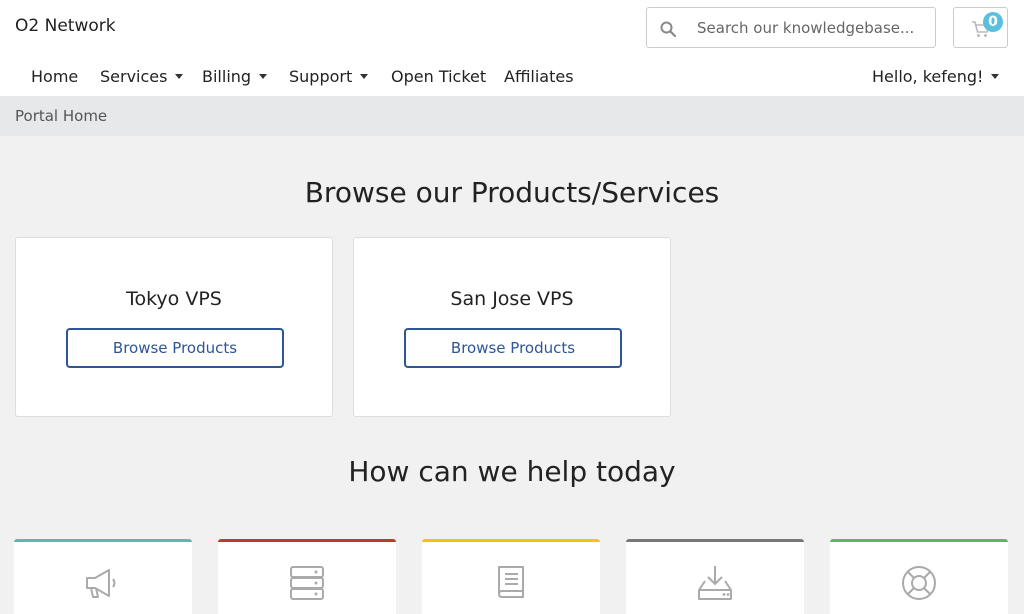 This screenshot has width=1024, height=614. I want to click on nav-account-menu: Hello, kefeng!, so click(936, 76).